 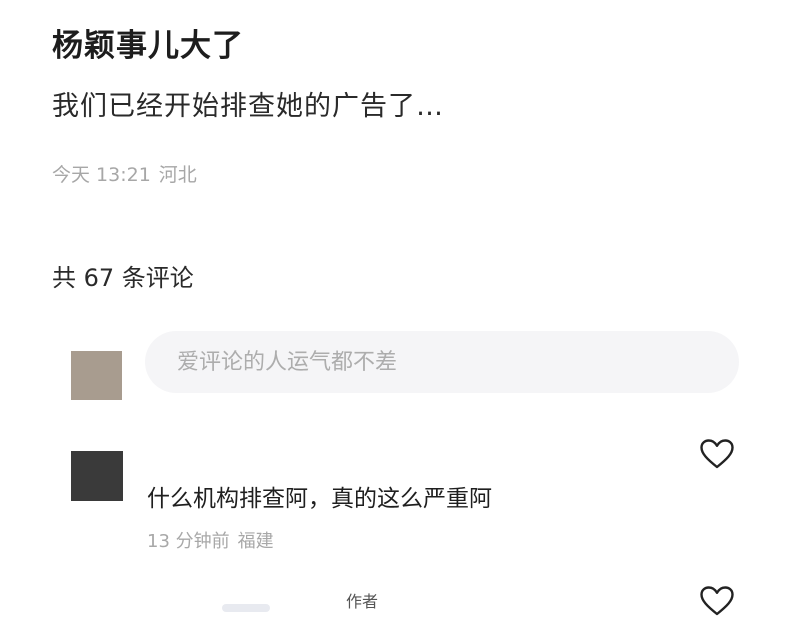 What do you see at coordinates (123, 278) in the screenshot?
I see `comment-count: 共 67 条评论` at bounding box center [123, 278].